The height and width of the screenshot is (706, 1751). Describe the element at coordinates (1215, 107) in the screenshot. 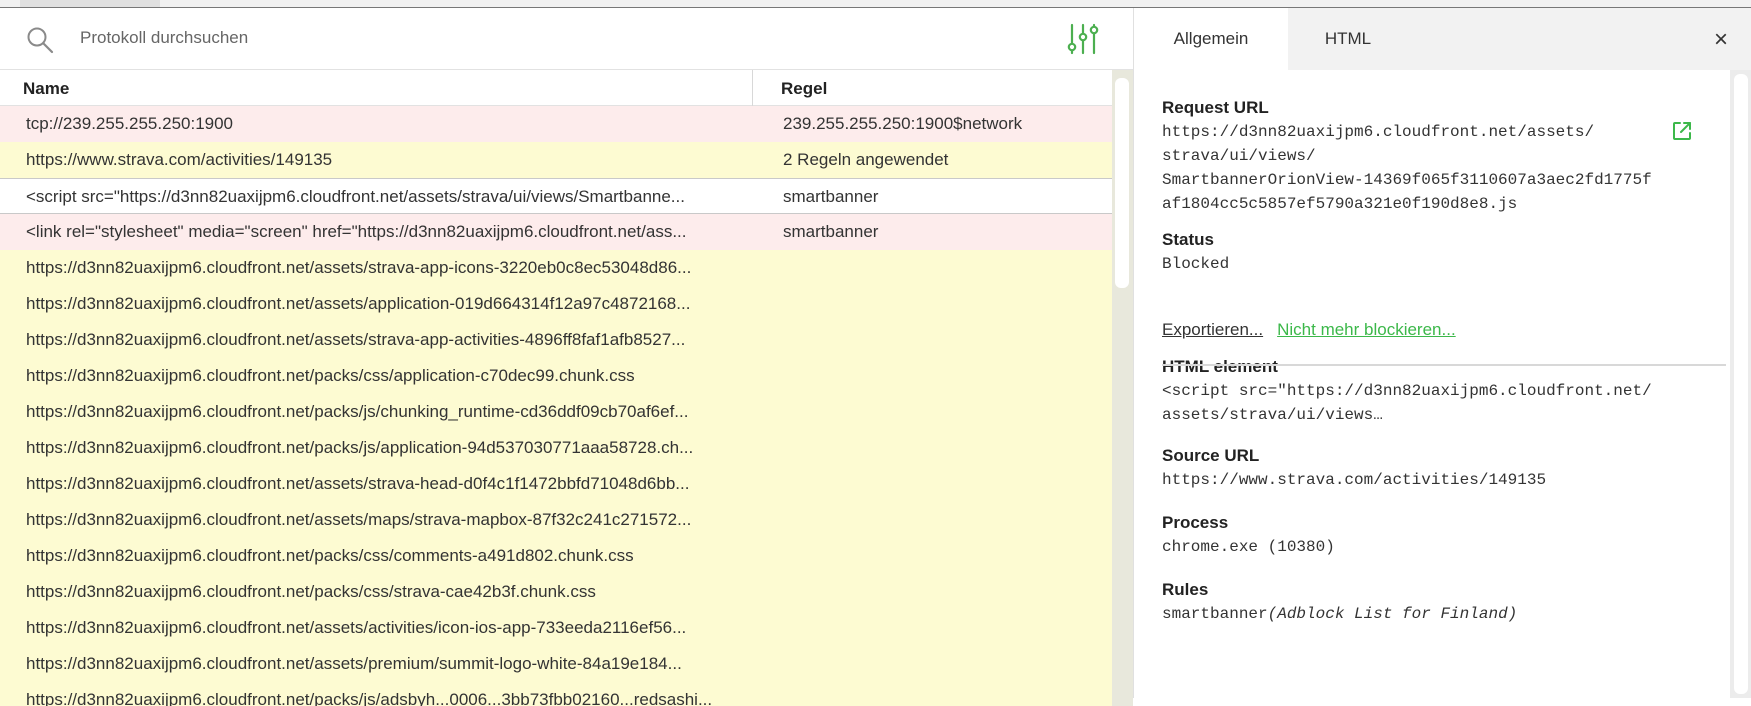

I see `request-url-label: Request URL` at that location.